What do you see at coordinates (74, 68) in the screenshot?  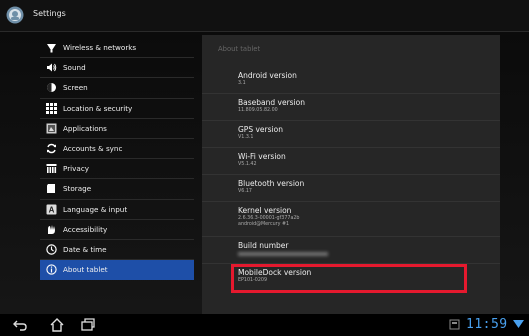 I see `sidebar-item-label: Sound` at bounding box center [74, 68].